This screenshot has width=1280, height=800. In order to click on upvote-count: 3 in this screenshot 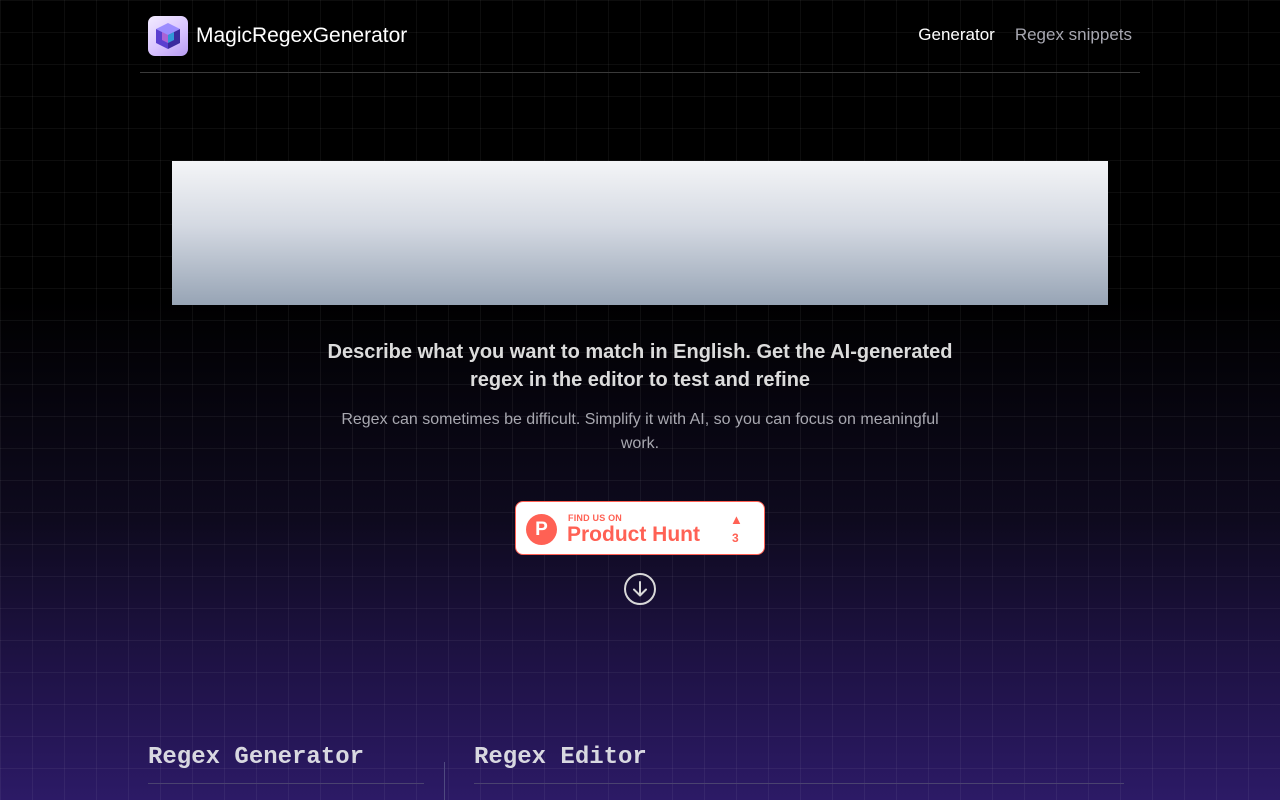, I will do `click(735, 538)`.